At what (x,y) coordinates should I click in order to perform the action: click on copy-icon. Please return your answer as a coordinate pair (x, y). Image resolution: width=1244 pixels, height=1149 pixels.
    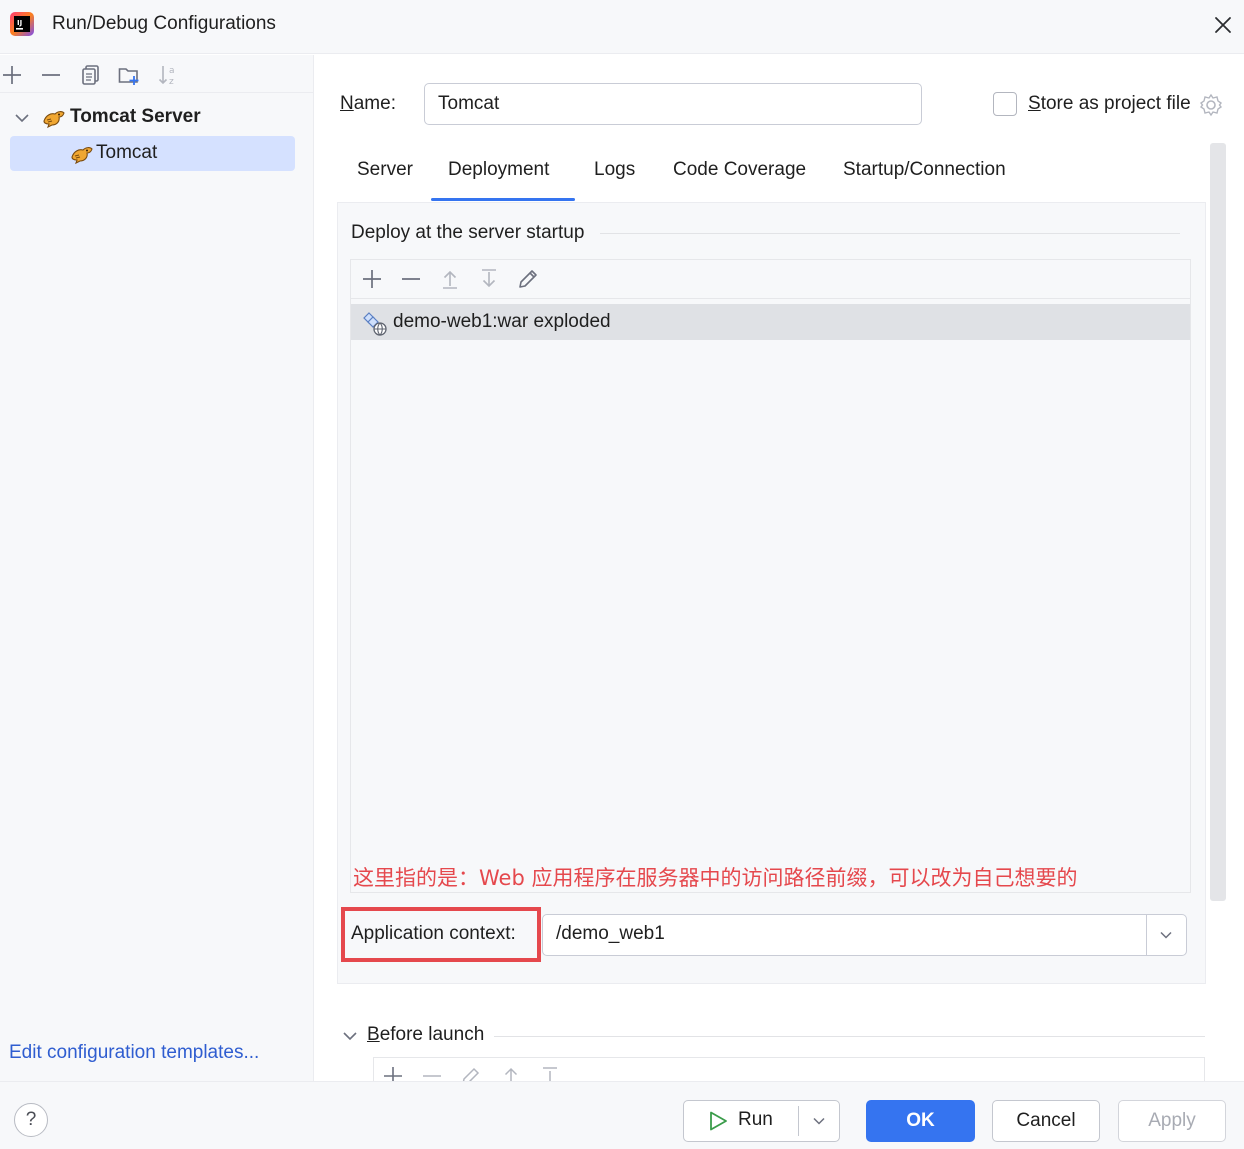
    Looking at the image, I should click on (91, 75).